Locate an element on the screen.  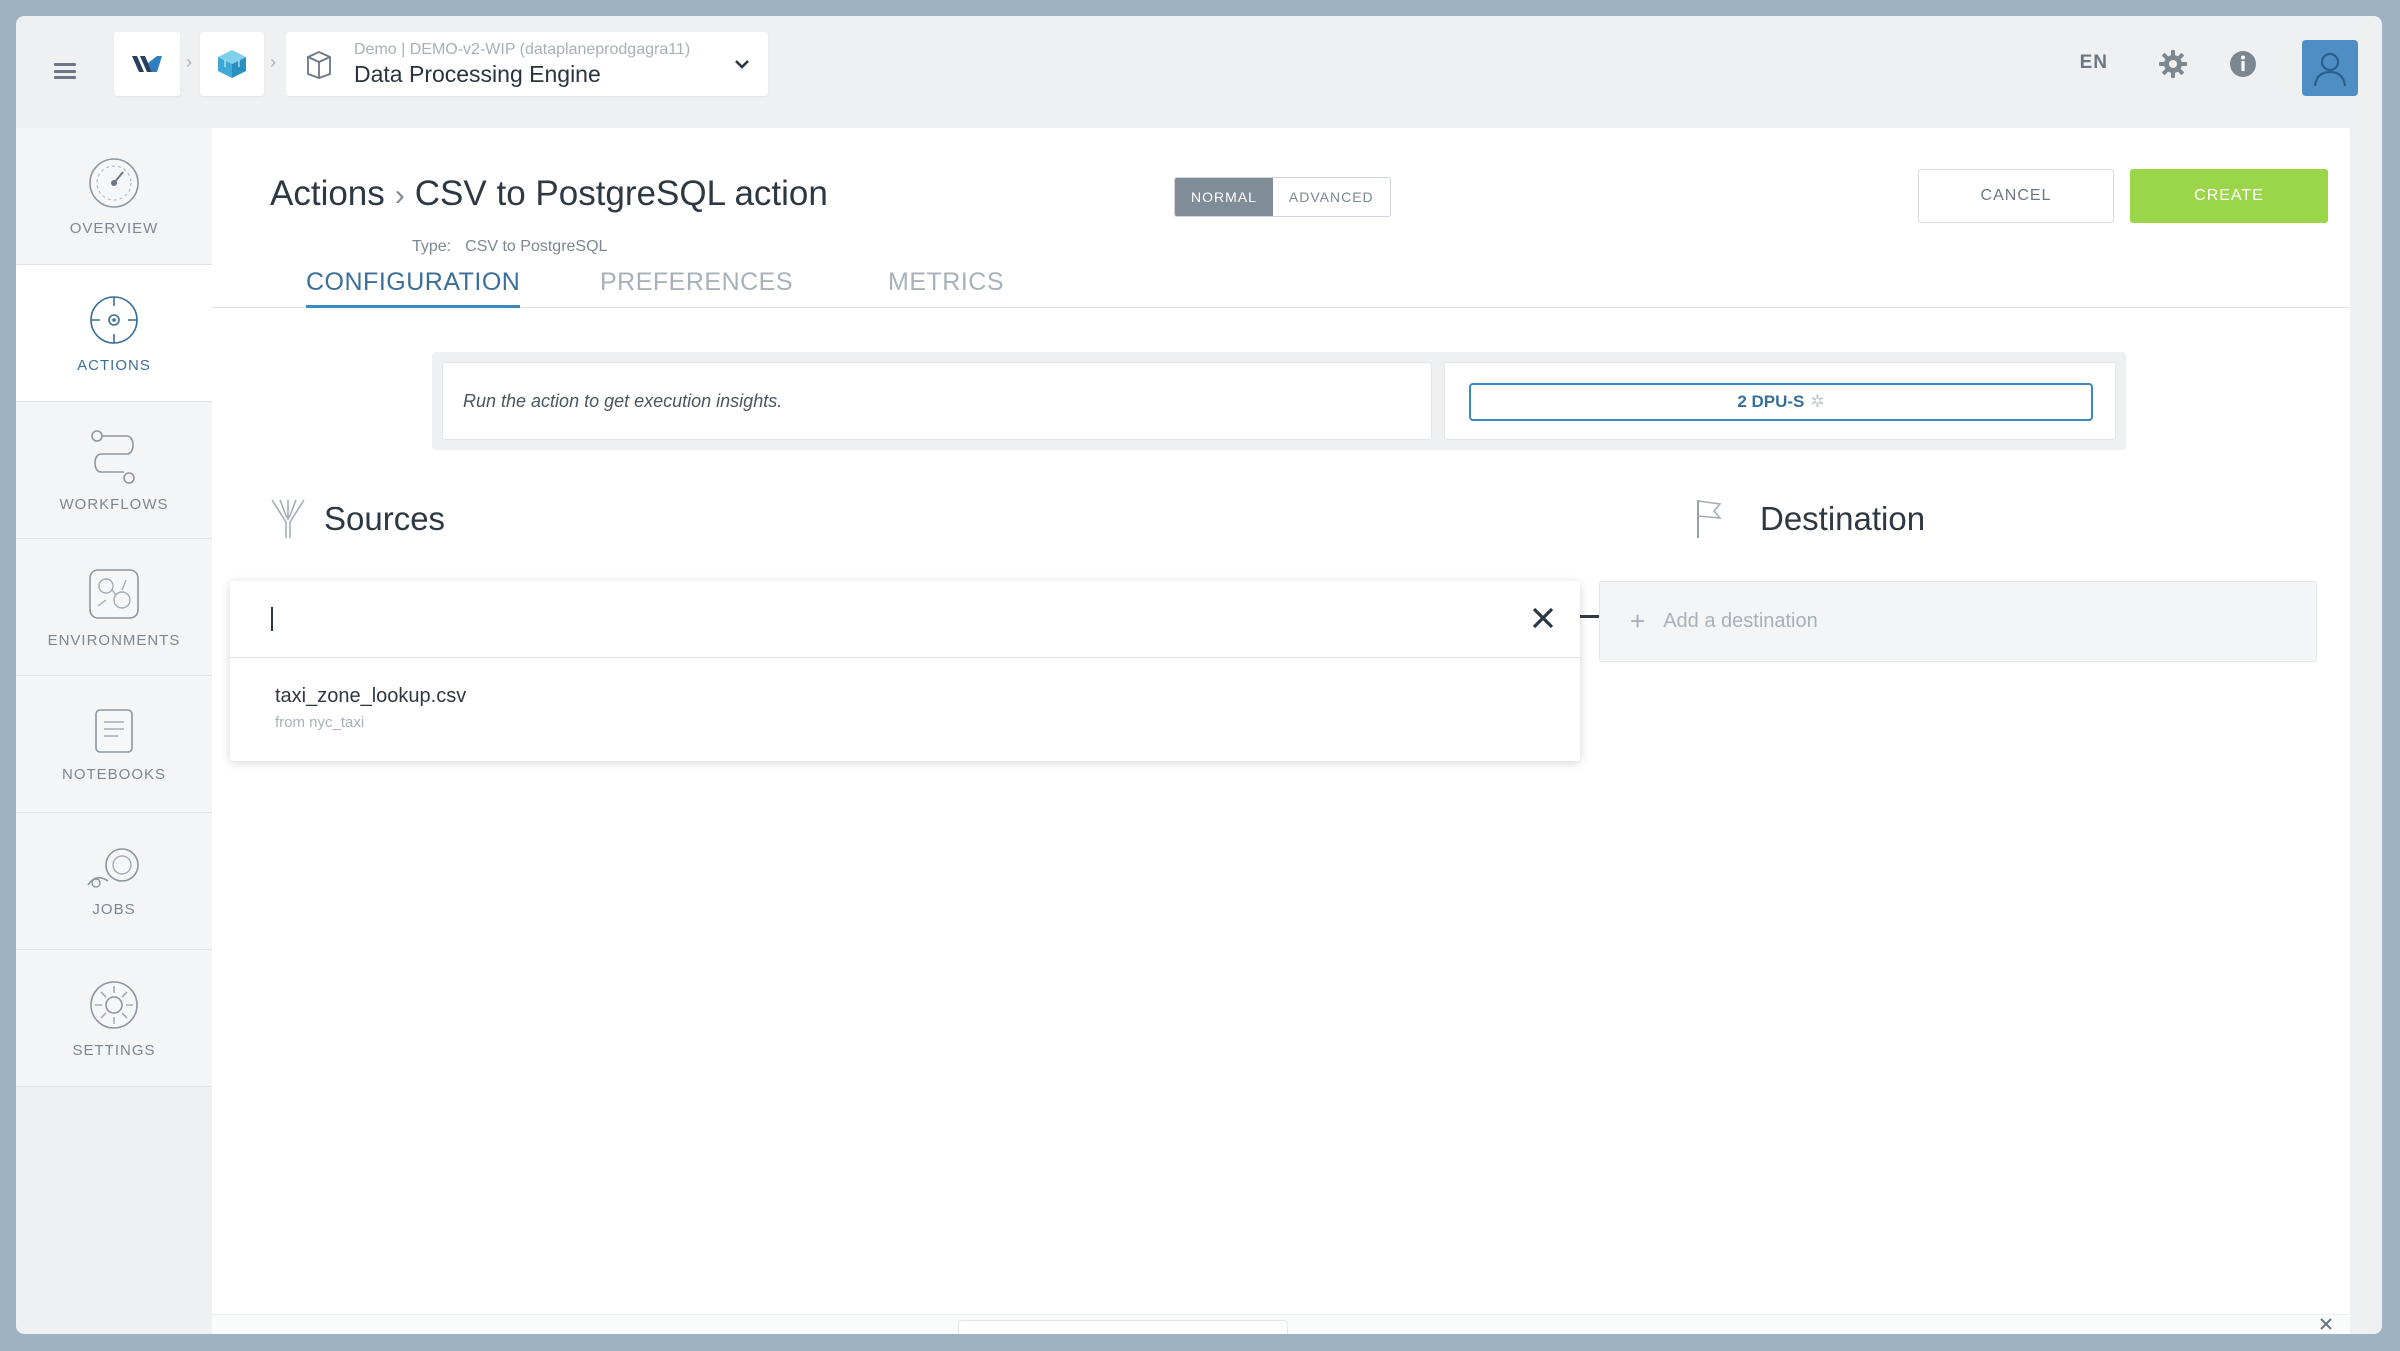
add-destination-label: Add a destination is located at coordinates (1740, 621).